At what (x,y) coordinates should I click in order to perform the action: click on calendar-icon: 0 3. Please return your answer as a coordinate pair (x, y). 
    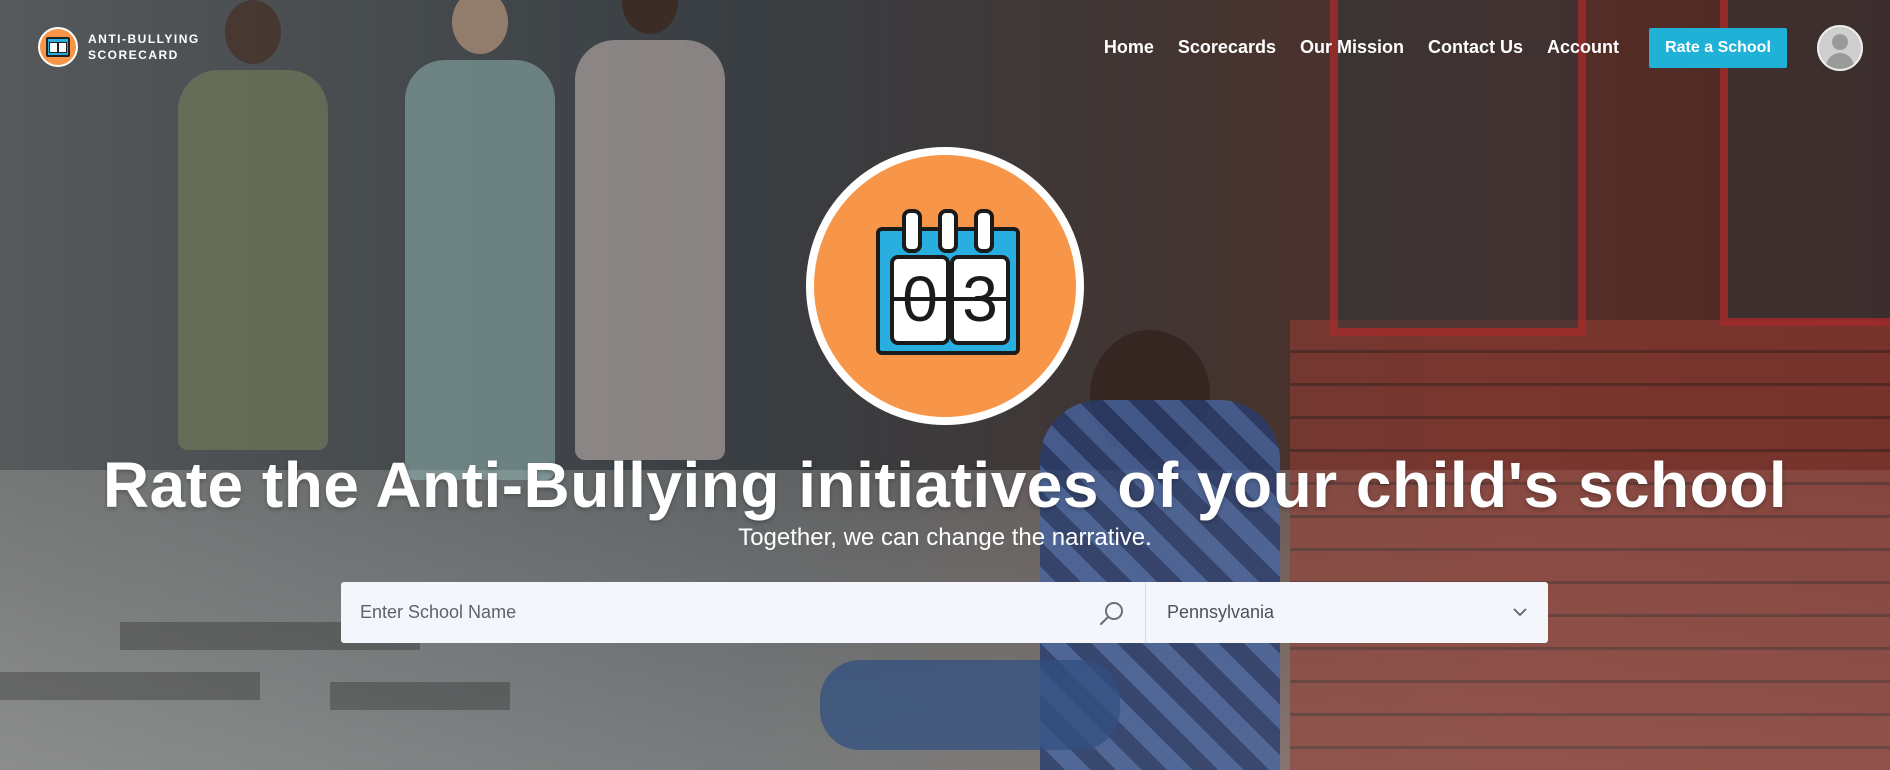
    Looking at the image, I should click on (948, 282).